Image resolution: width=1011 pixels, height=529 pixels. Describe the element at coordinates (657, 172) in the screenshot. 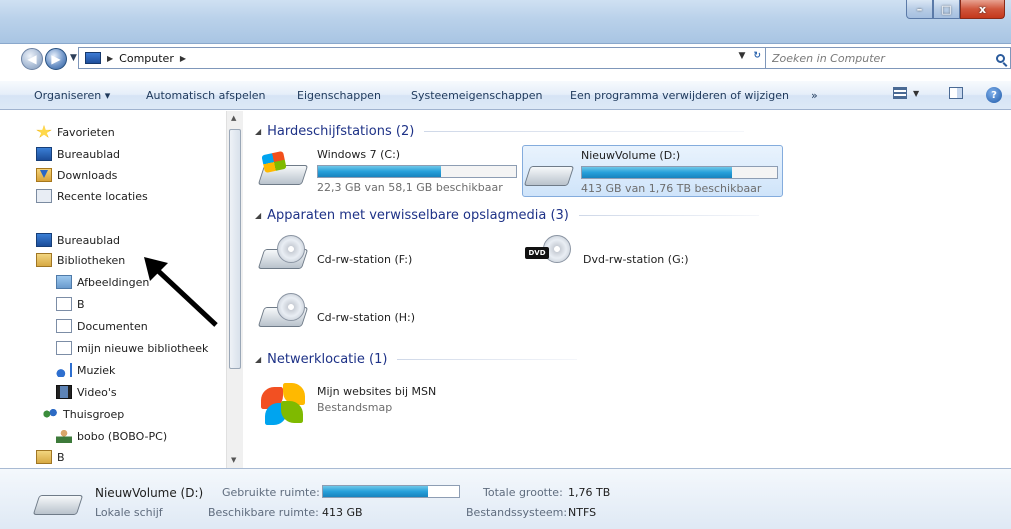

I see `drive-usage-fill` at that location.